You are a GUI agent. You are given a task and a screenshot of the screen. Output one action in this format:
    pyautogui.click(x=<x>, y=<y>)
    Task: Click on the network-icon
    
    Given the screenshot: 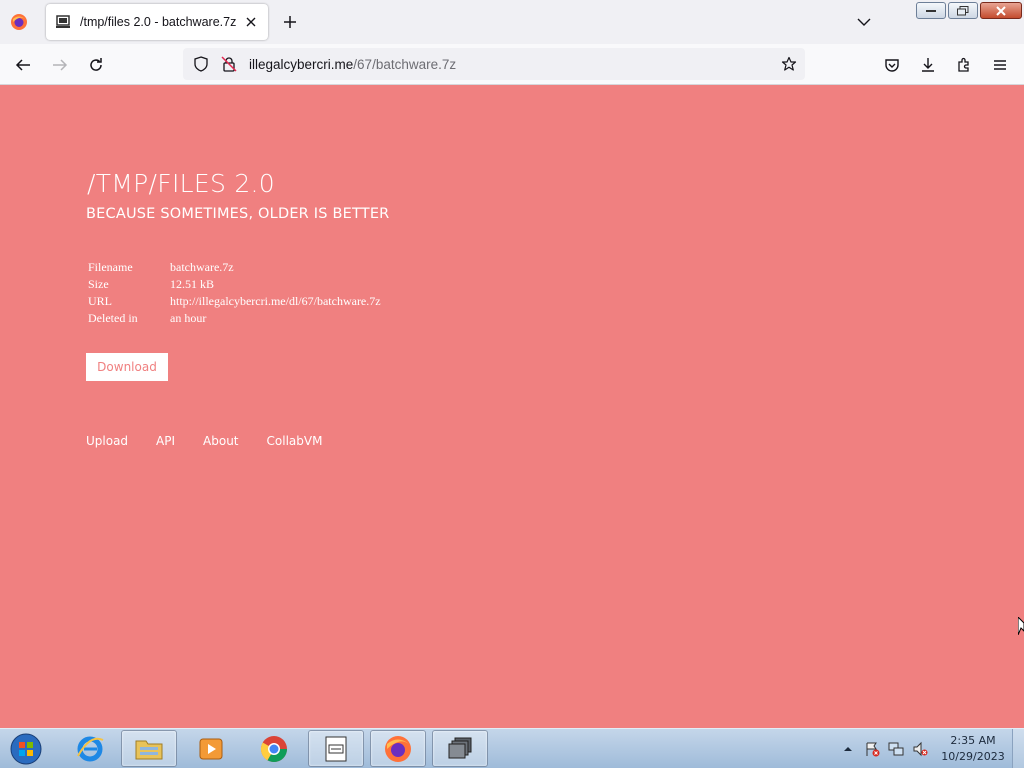 What is the action you would take?
    pyautogui.click(x=896, y=749)
    